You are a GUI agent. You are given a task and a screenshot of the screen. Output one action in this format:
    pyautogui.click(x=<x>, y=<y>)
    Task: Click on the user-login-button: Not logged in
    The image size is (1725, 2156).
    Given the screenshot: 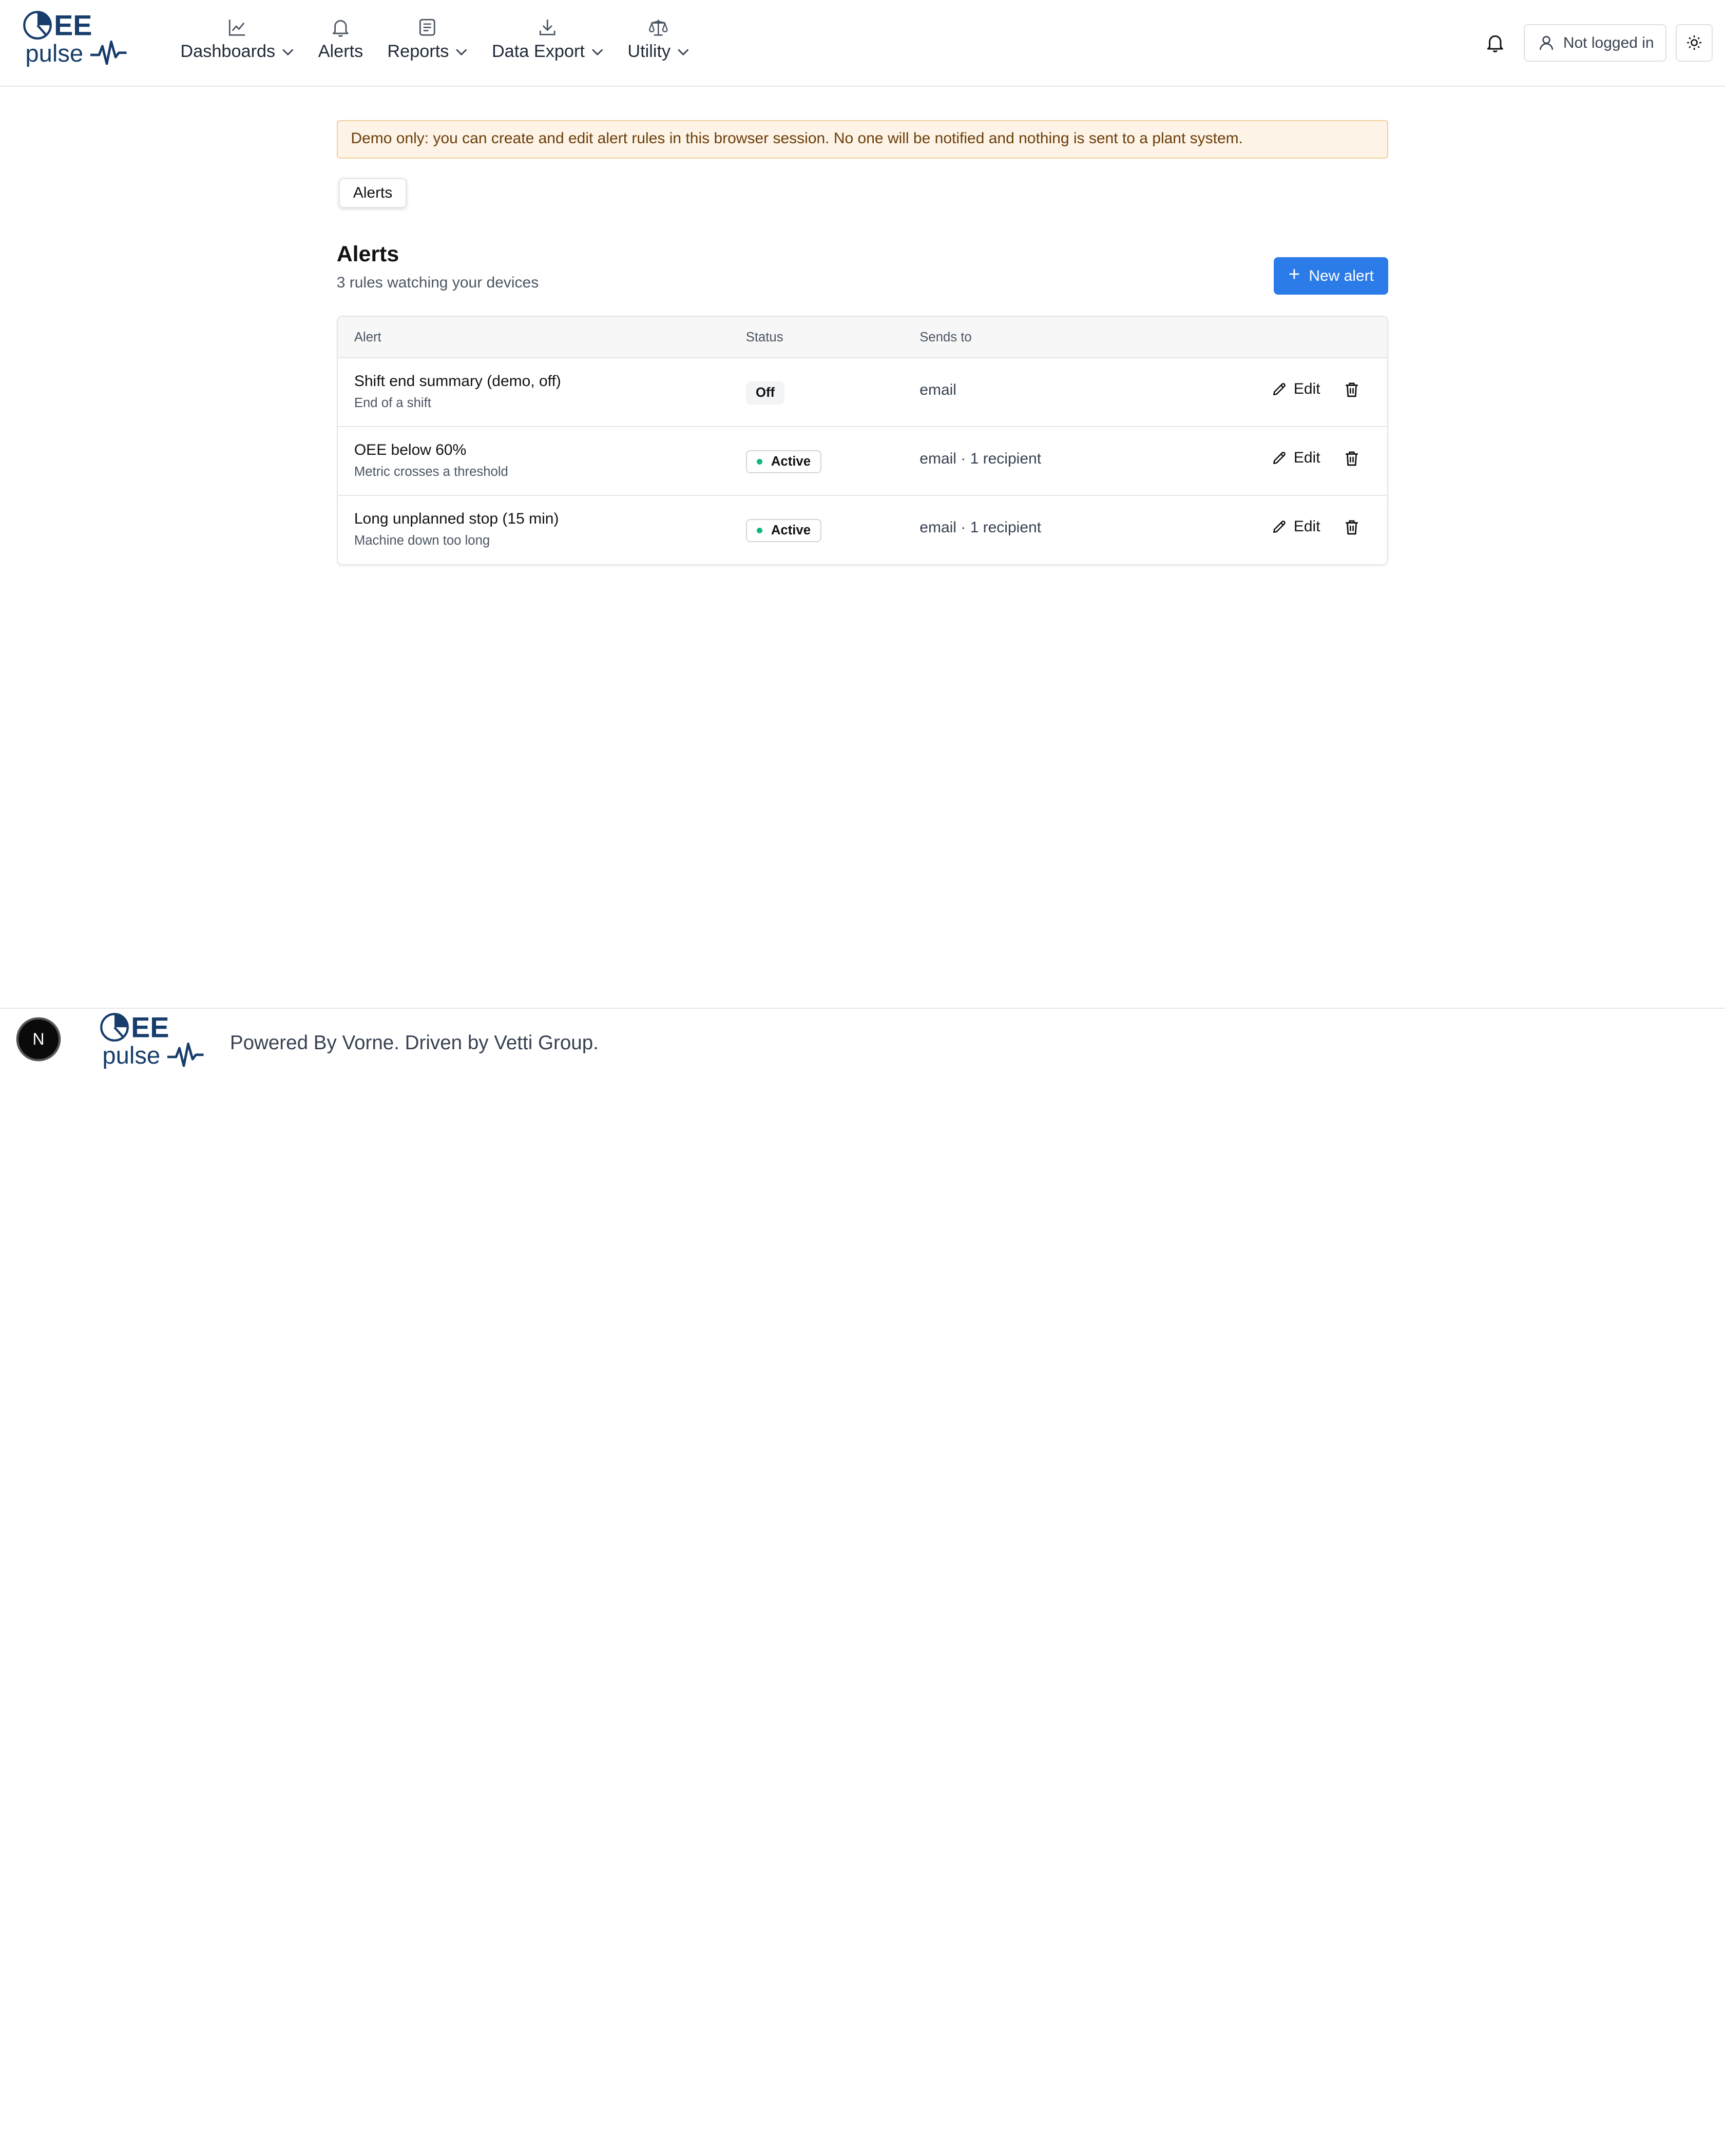 What is the action you would take?
    pyautogui.click(x=1595, y=43)
    